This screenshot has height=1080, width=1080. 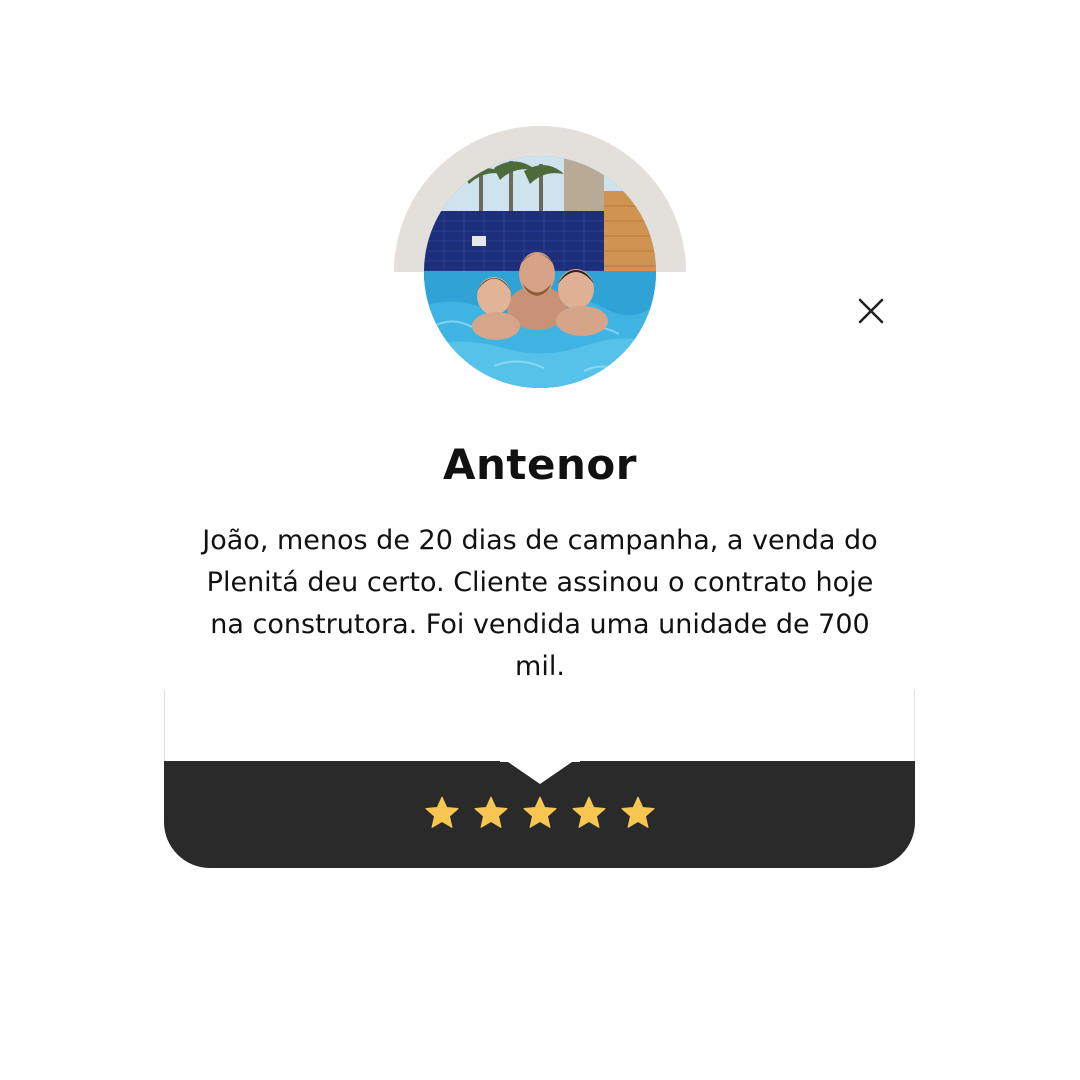 I want to click on avatar-photo, so click(x=540, y=272).